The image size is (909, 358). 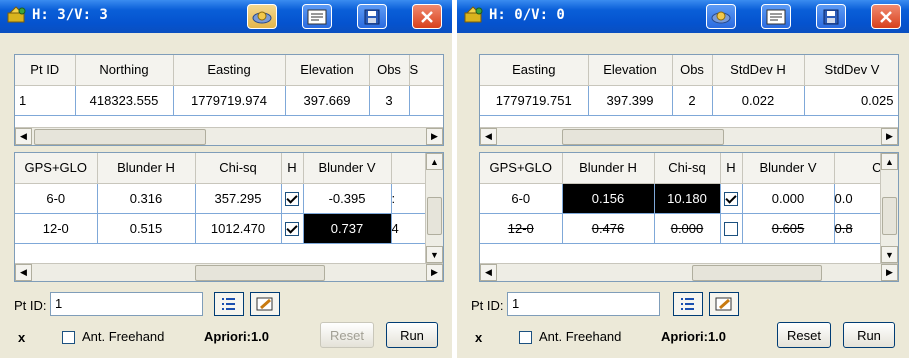 I want to click on cell-c: 4, so click(x=409, y=228).